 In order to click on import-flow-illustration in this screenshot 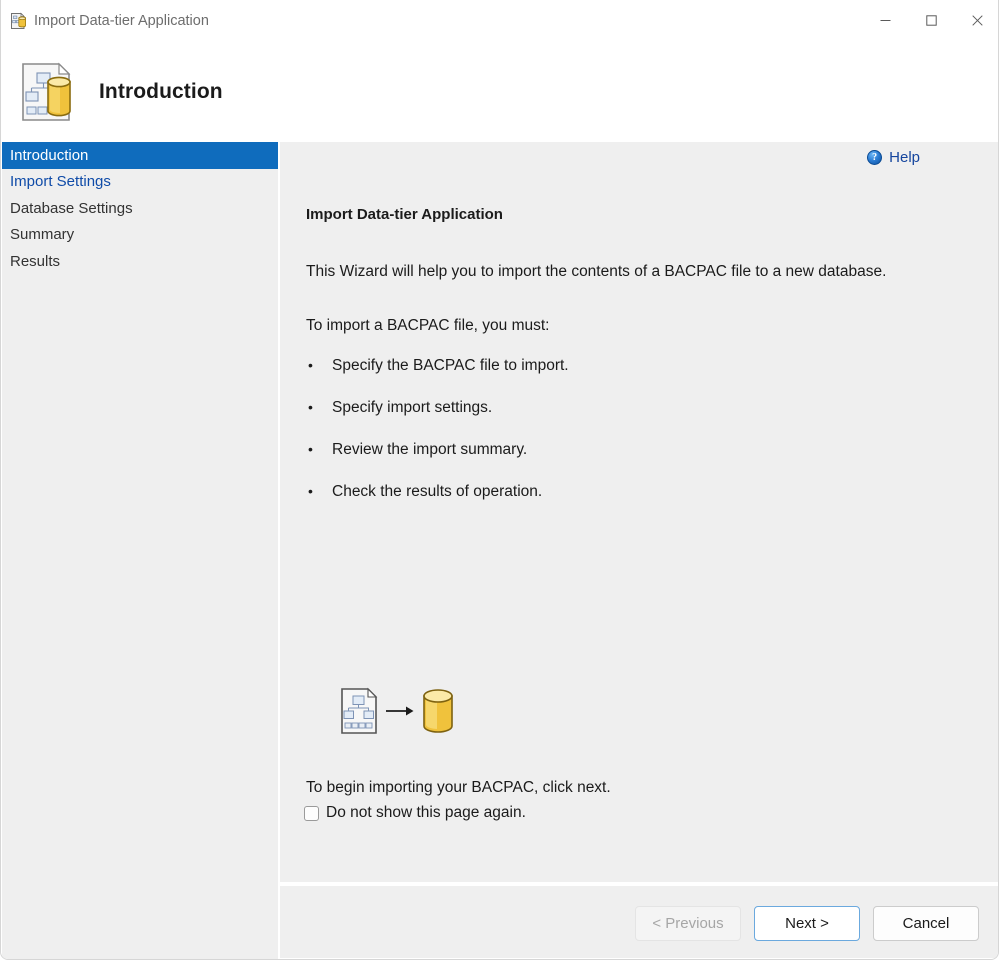, I will do `click(397, 711)`.